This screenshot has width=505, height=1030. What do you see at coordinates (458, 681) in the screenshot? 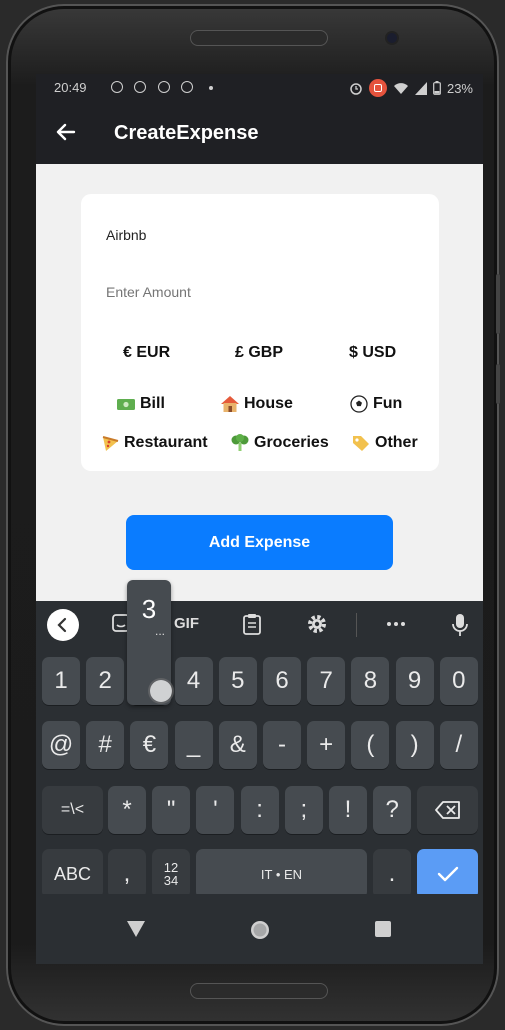
I see `number-key: 0` at bounding box center [458, 681].